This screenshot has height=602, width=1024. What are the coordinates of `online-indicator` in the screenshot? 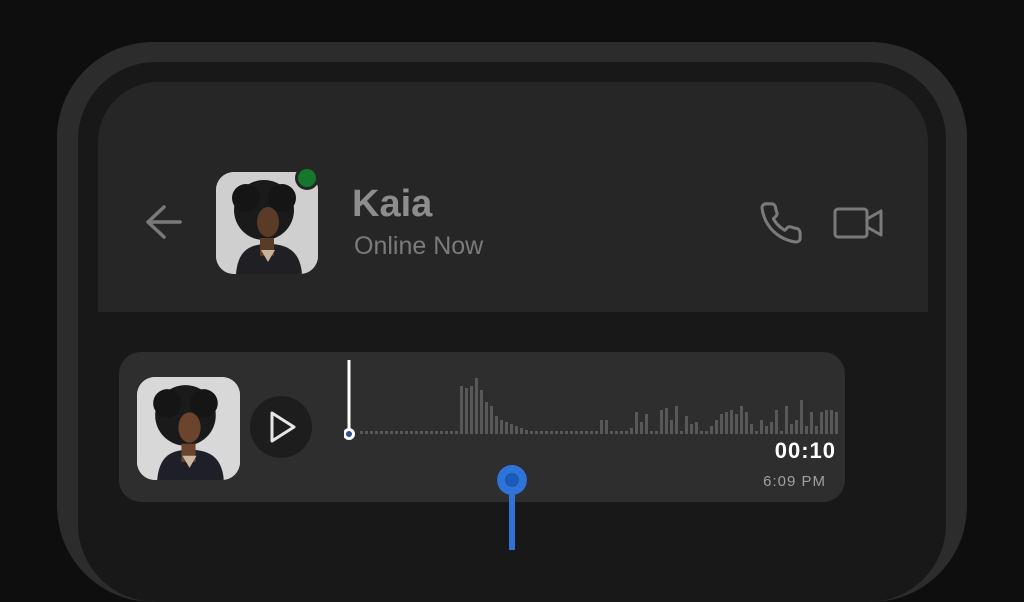 It's located at (307, 178).